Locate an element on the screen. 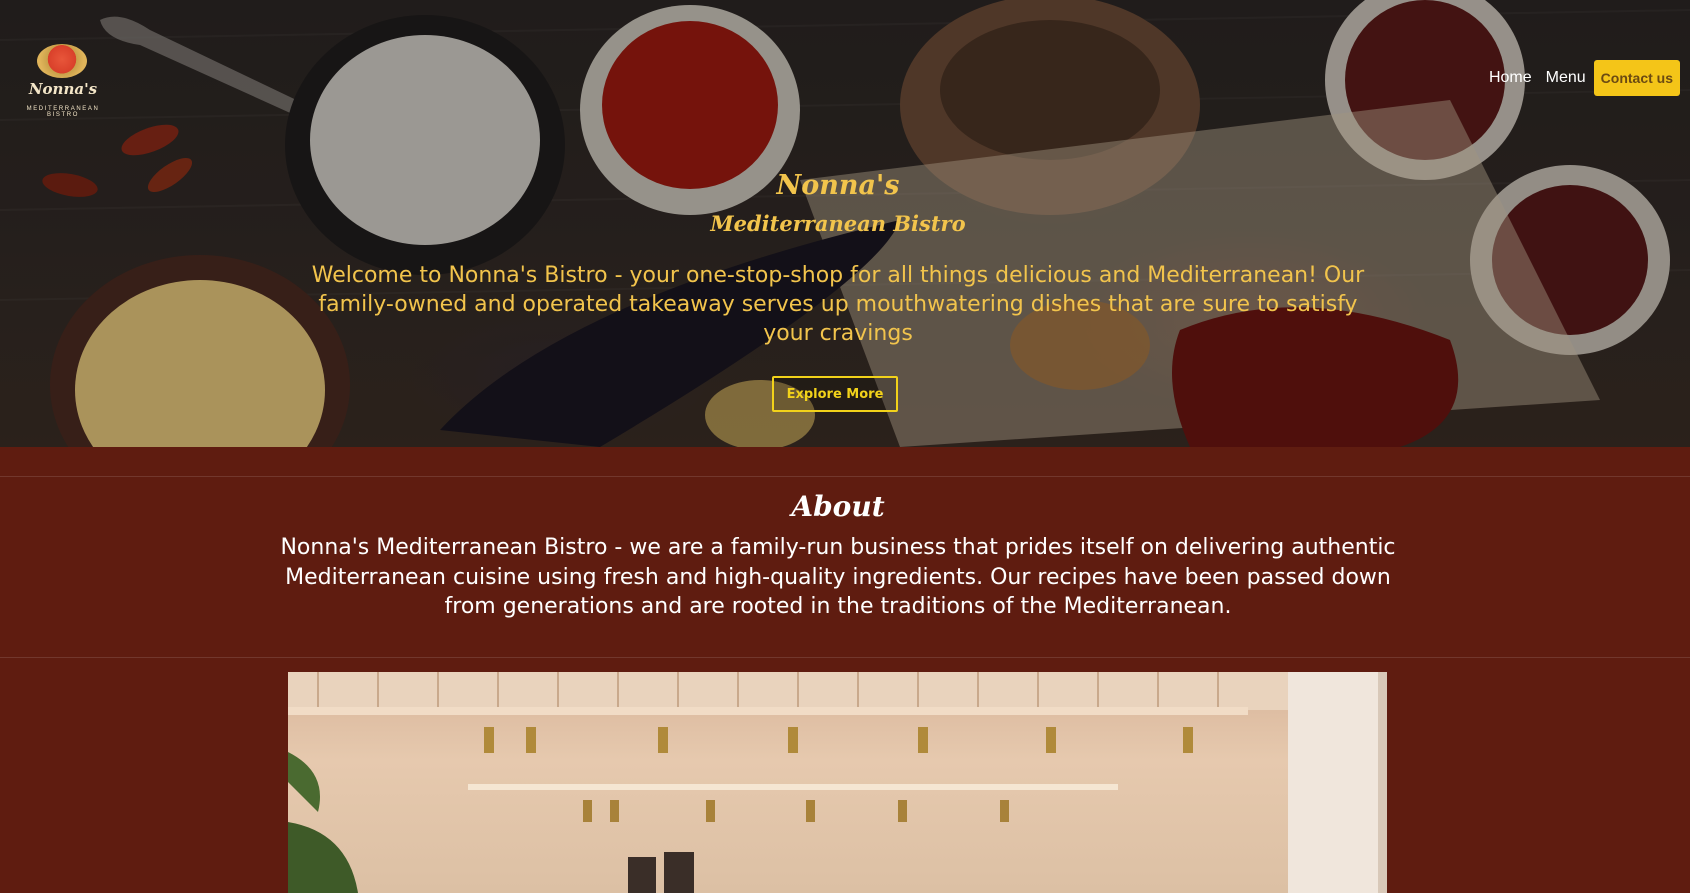  hero-title: Nonna's is located at coordinates (838, 185).